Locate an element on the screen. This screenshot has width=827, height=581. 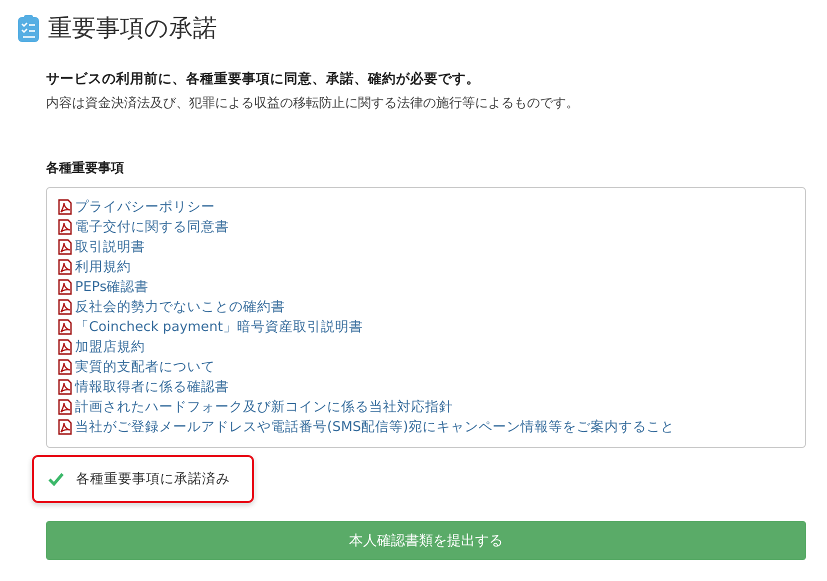
intro-note: 内容は資金決済法及び、犯罪による収益の移転防止に関する法律の施行等によるものです。 is located at coordinates (313, 103).